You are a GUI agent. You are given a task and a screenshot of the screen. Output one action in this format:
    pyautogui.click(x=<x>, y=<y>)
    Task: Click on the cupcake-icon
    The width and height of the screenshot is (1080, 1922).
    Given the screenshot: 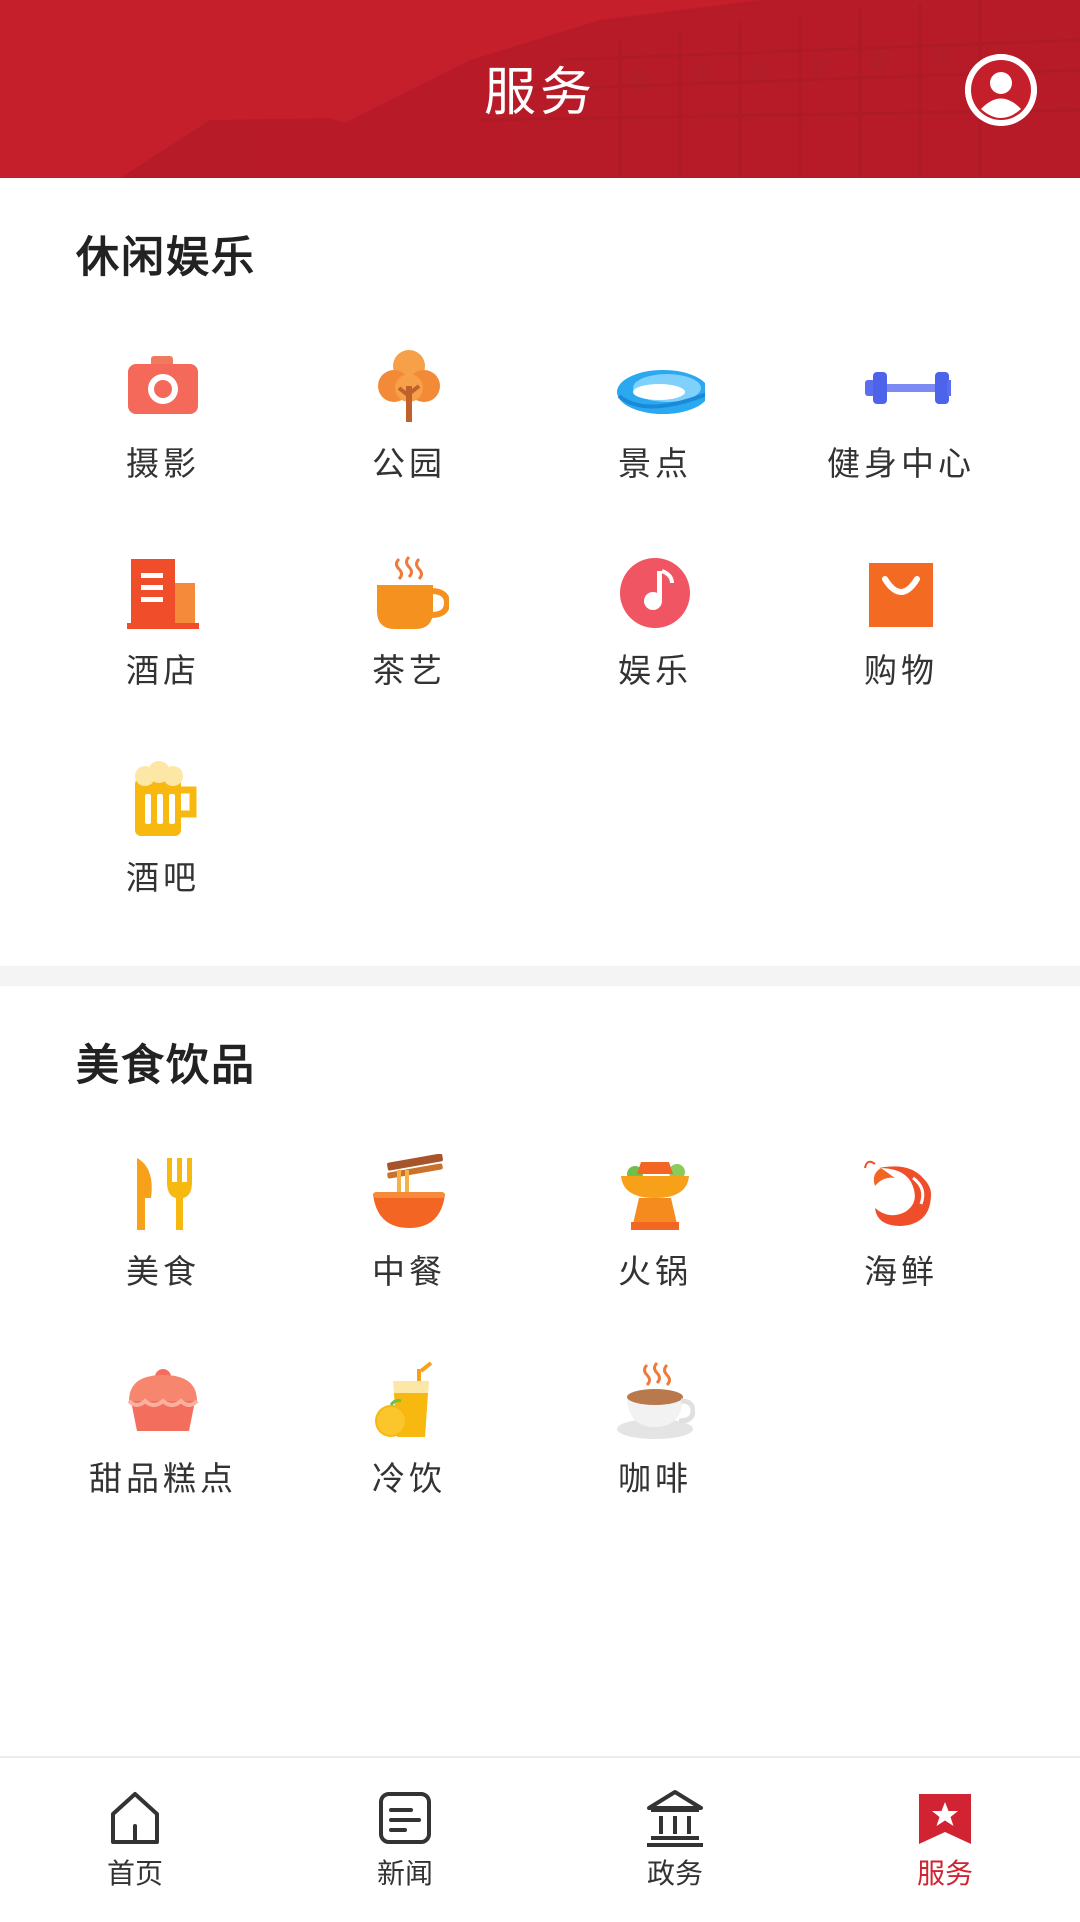 What is the action you would take?
    pyautogui.click(x=163, y=1400)
    